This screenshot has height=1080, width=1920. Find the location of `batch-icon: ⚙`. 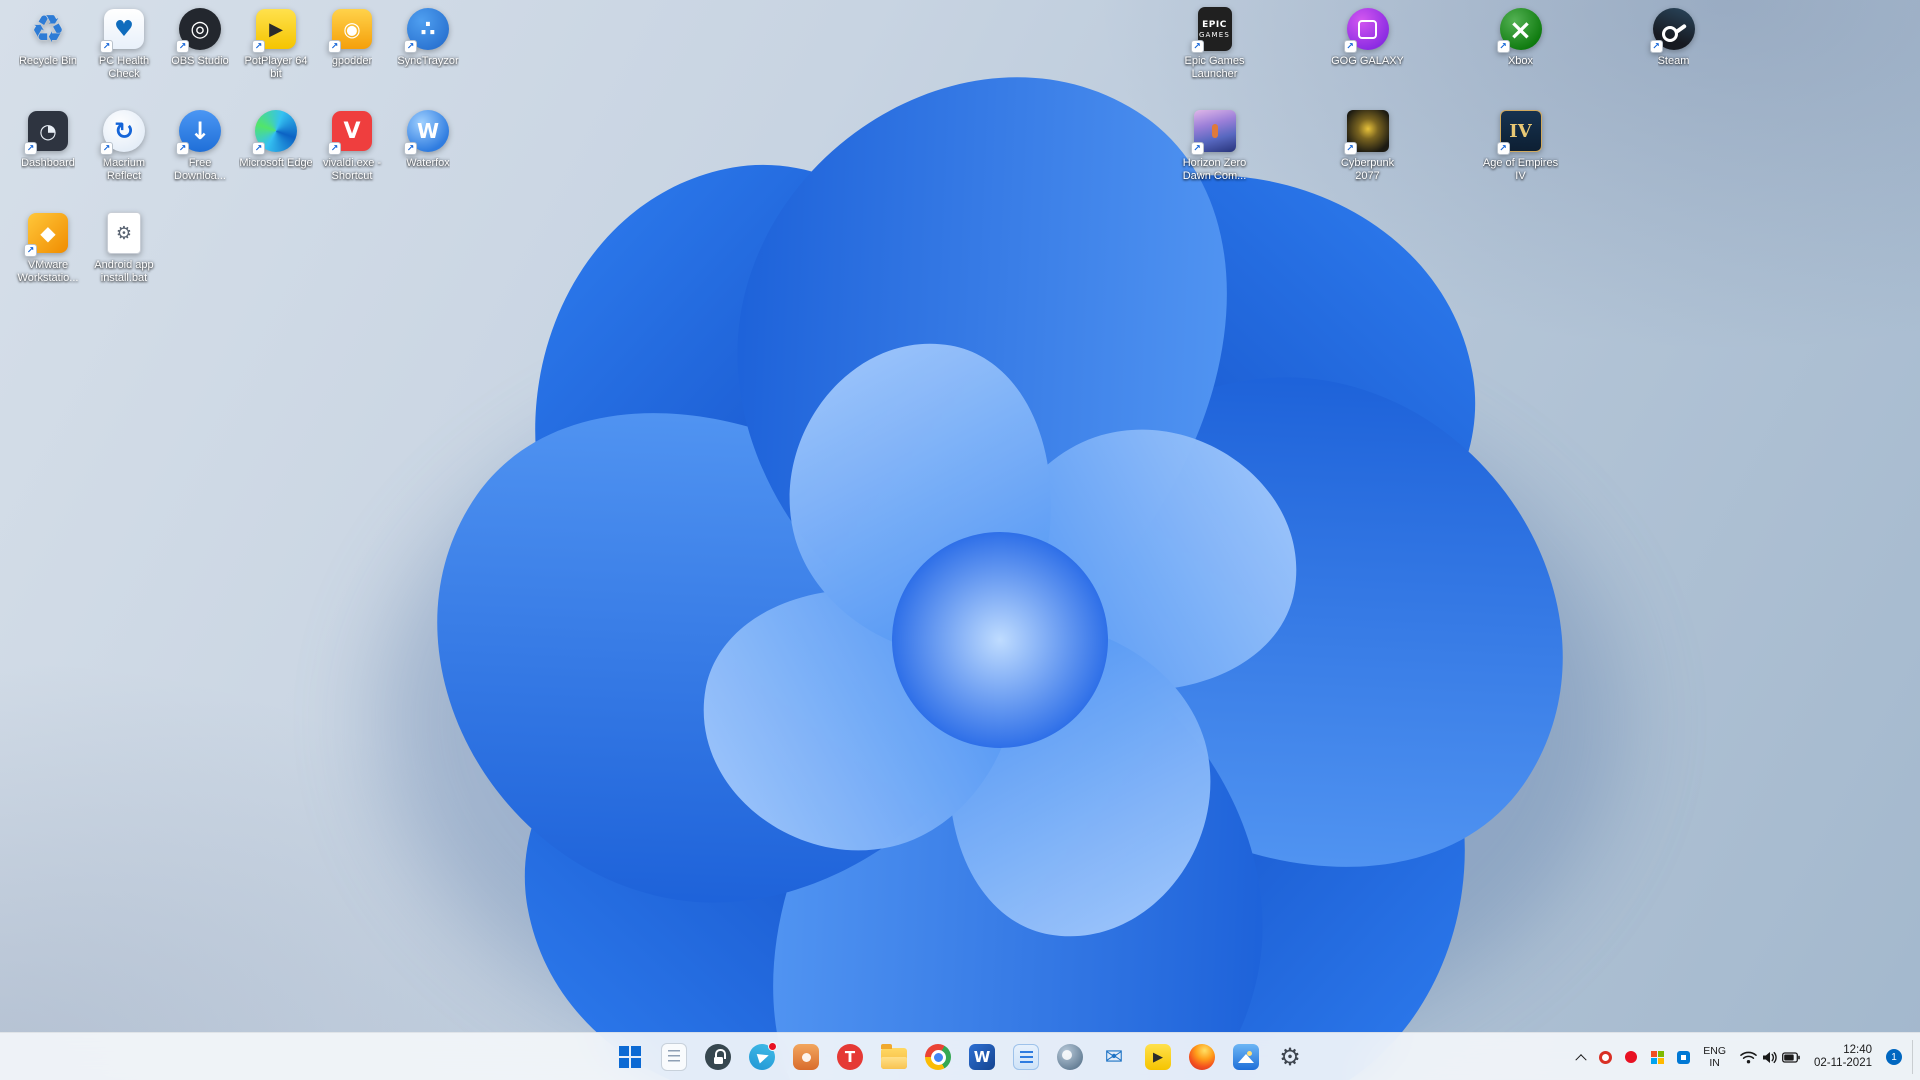

batch-icon: ⚙ is located at coordinates (124, 233).